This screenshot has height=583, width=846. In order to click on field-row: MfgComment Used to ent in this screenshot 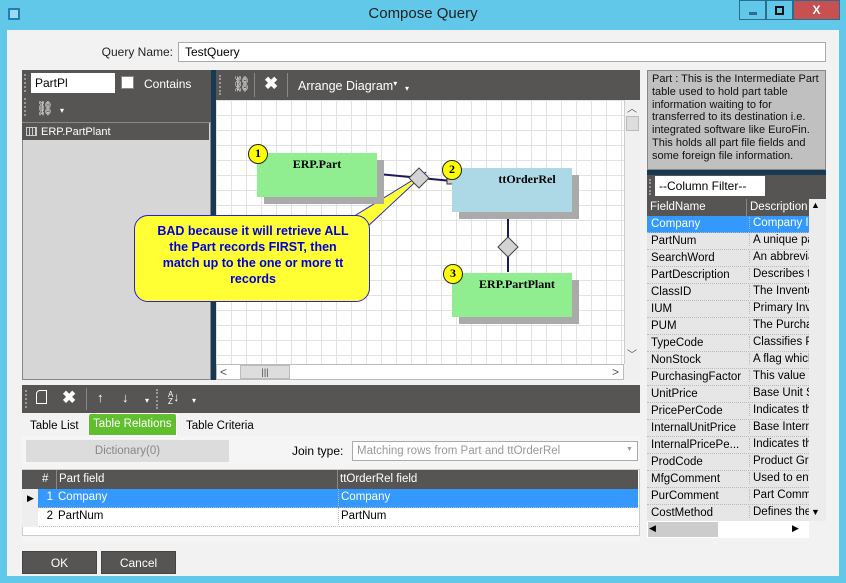, I will do `click(728, 479)`.